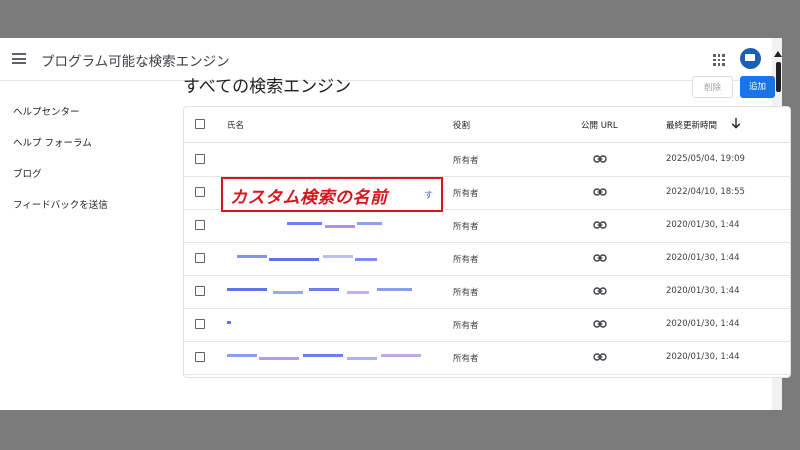  Describe the element at coordinates (487, 125) in the screenshot. I see `table-header: 氏名 役割 公開 URL 最終更新時間` at that location.